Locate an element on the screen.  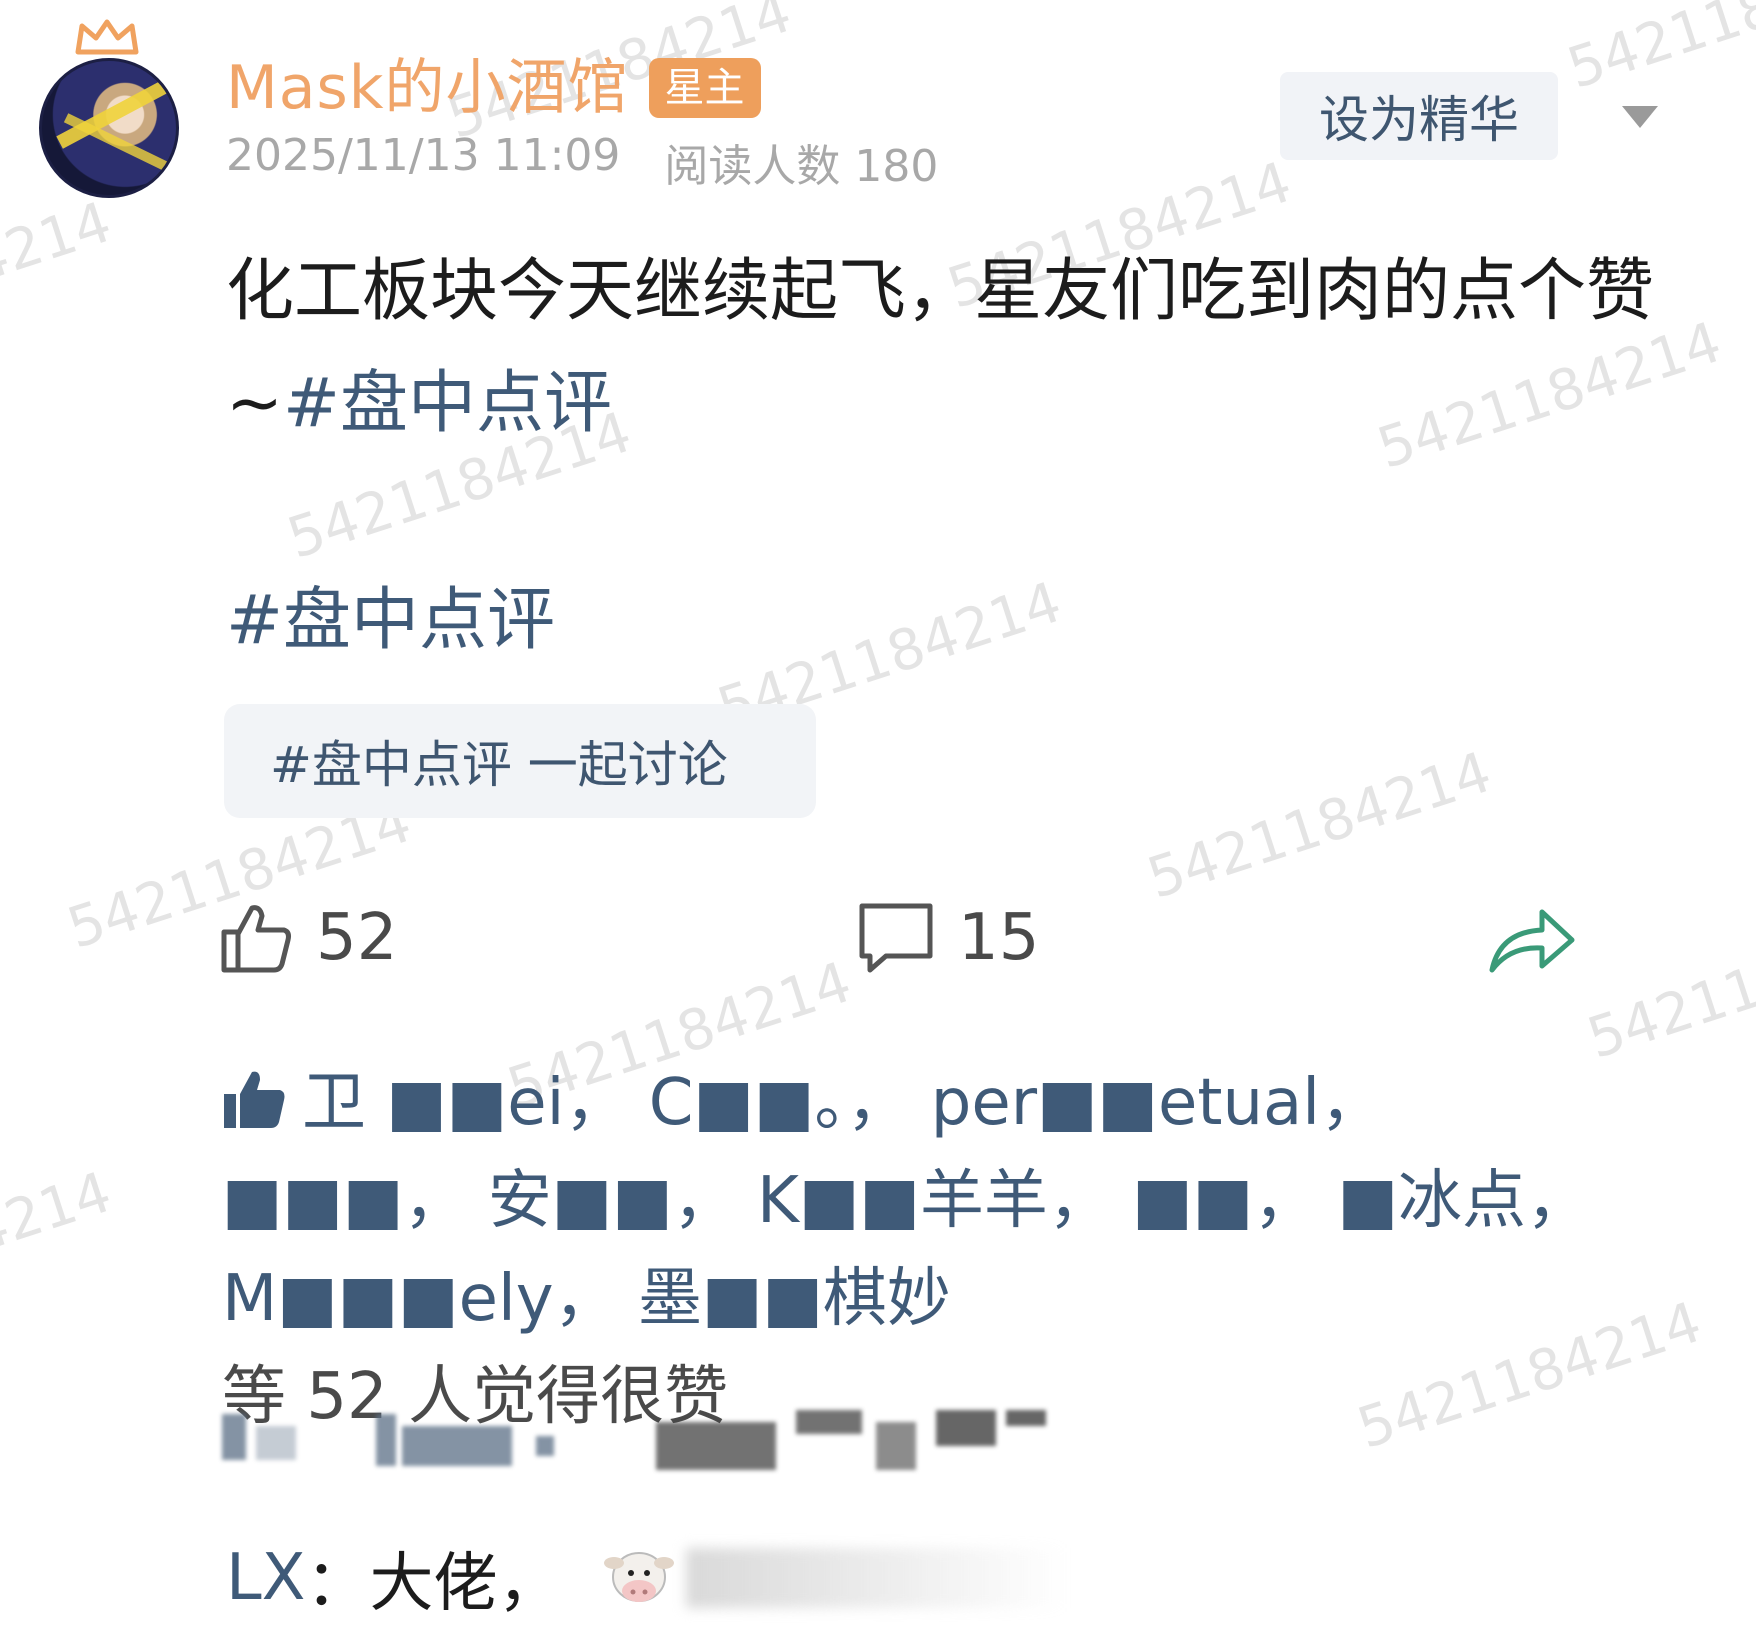
comment-author: LX is located at coordinates (266, 1578).